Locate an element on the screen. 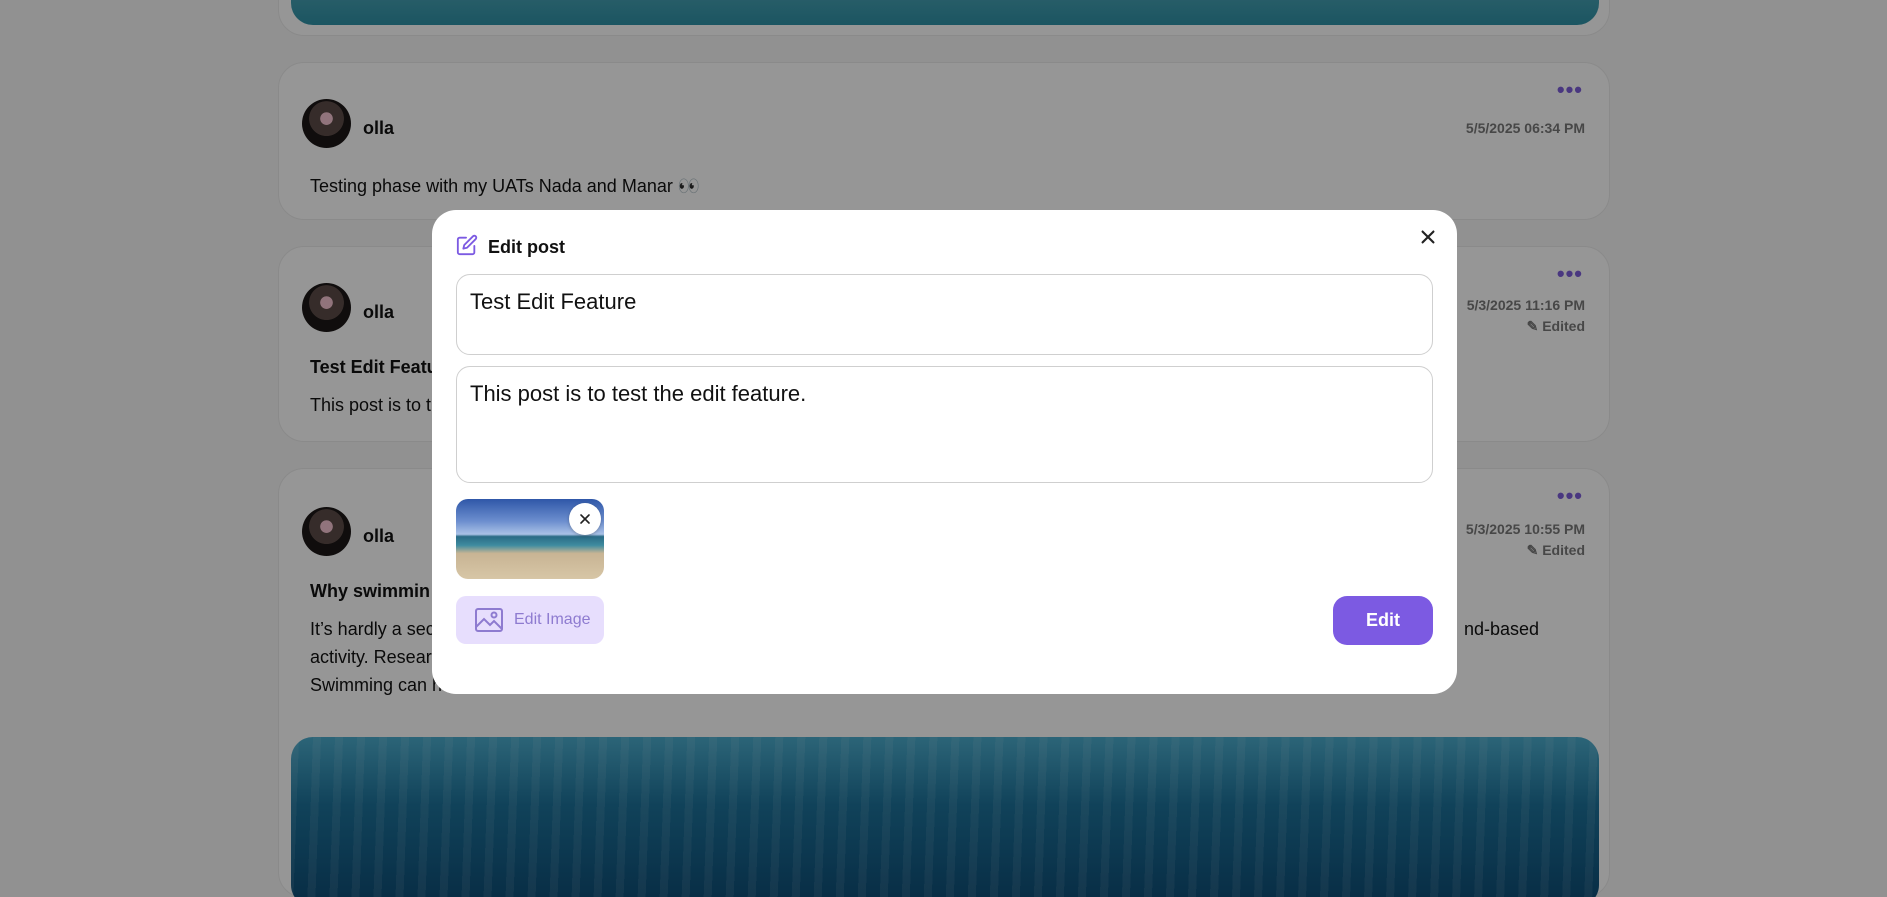  image-icon is located at coordinates (489, 620).